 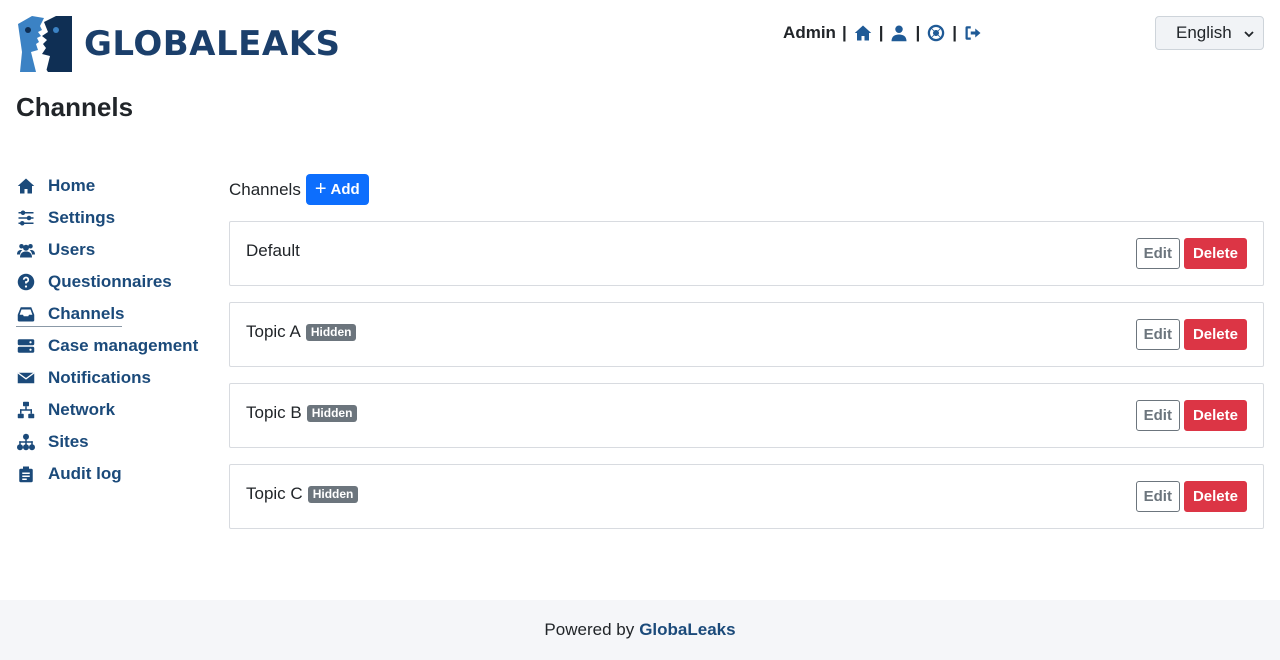 What do you see at coordinates (1249, 34) in the screenshot?
I see `chevron-down-icon` at bounding box center [1249, 34].